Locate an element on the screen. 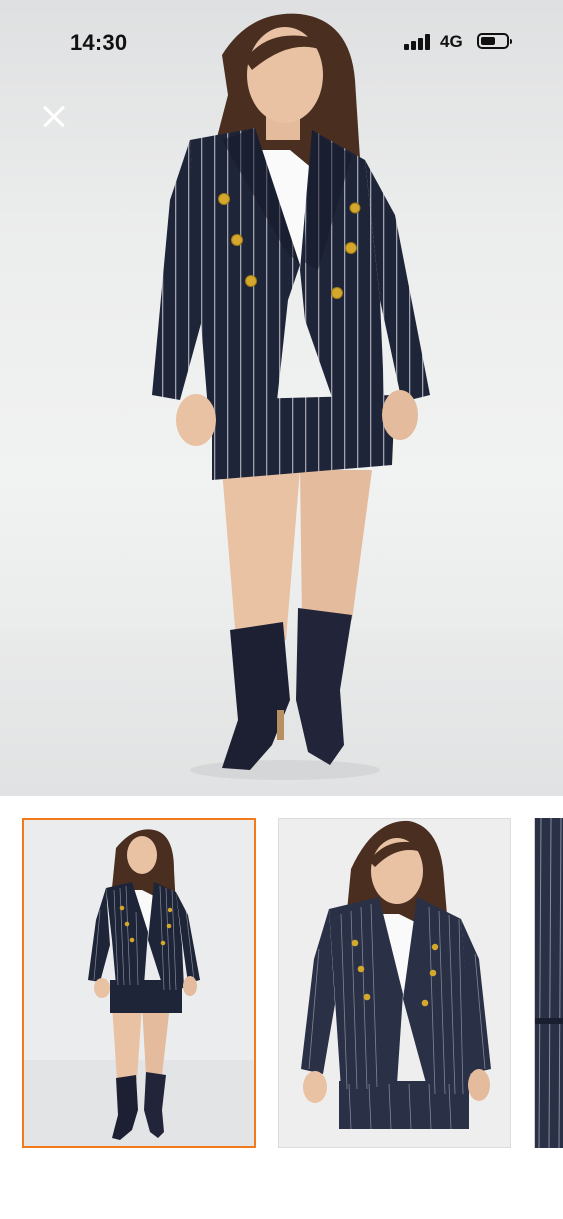 The width and height of the screenshot is (563, 1219). battery-icon is located at coordinates (494, 41).